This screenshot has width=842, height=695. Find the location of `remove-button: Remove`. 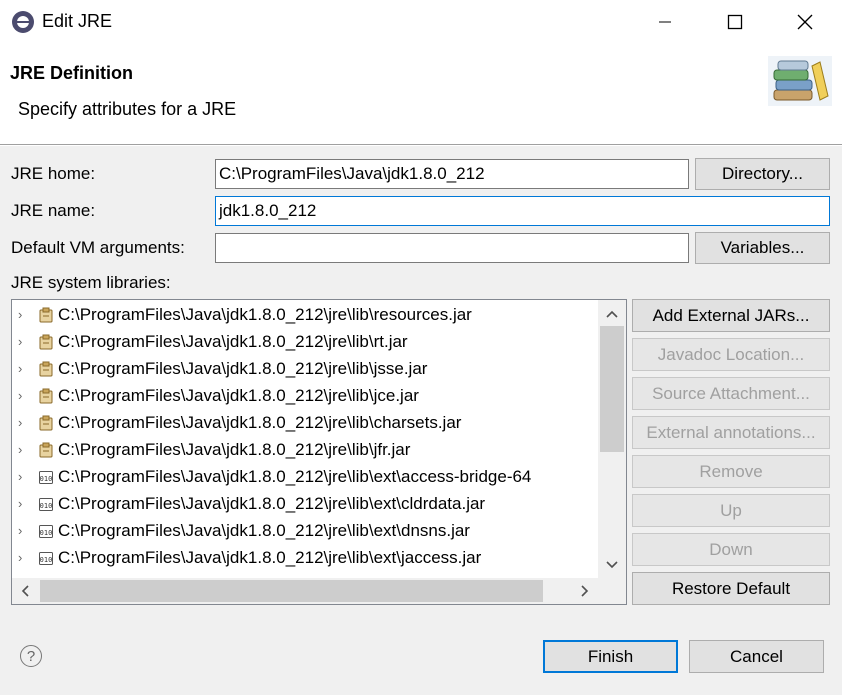

remove-button: Remove is located at coordinates (731, 471).